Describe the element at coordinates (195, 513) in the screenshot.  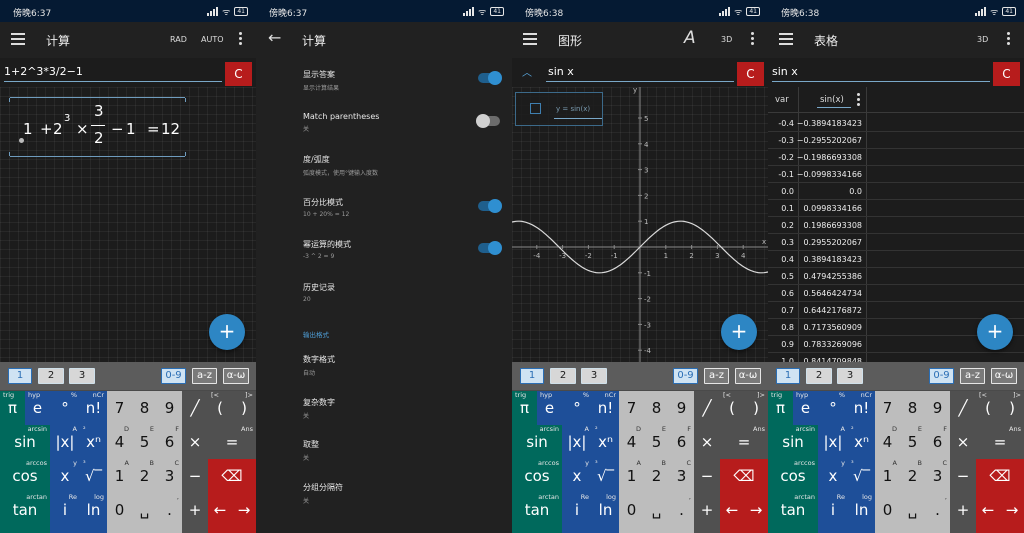
I see `key-add: +` at that location.